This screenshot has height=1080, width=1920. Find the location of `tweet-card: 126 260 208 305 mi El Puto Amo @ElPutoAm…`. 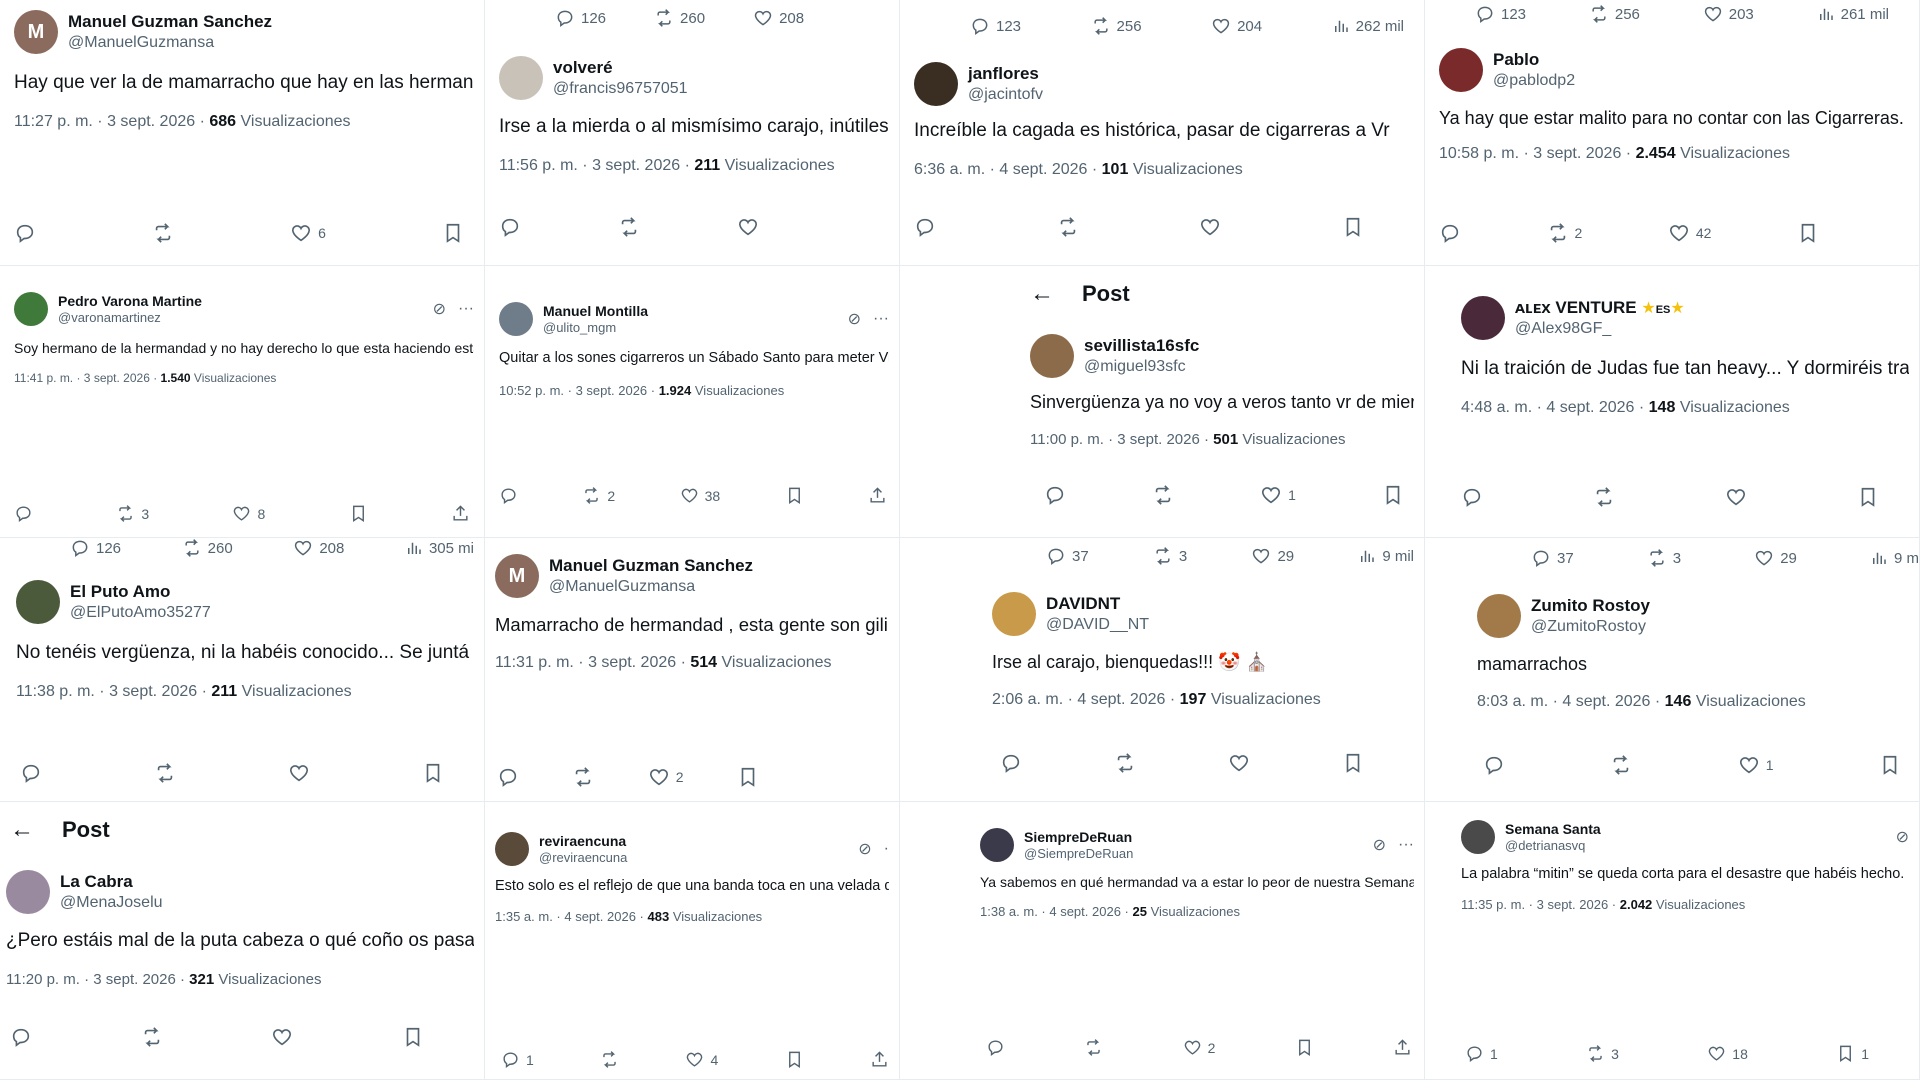

tweet-card: 126 260 208 305 mi El Puto Amo @ElPutoAm… is located at coordinates (242, 670).